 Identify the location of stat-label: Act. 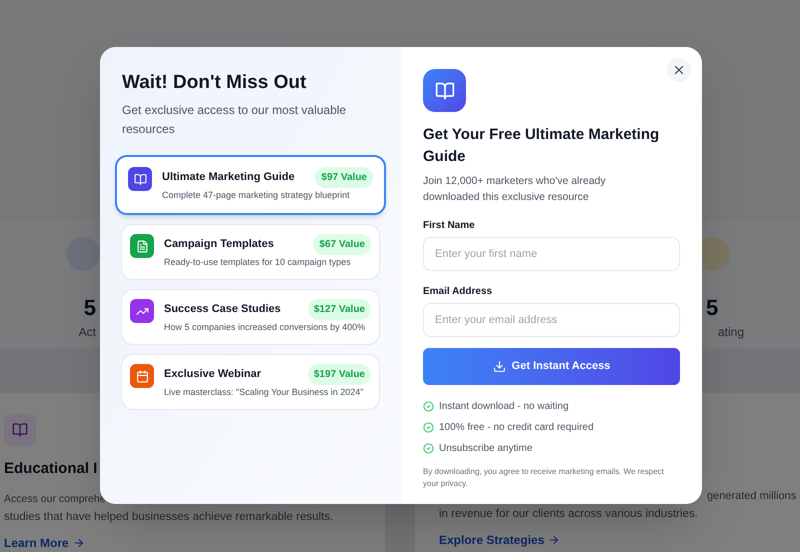
(87, 332).